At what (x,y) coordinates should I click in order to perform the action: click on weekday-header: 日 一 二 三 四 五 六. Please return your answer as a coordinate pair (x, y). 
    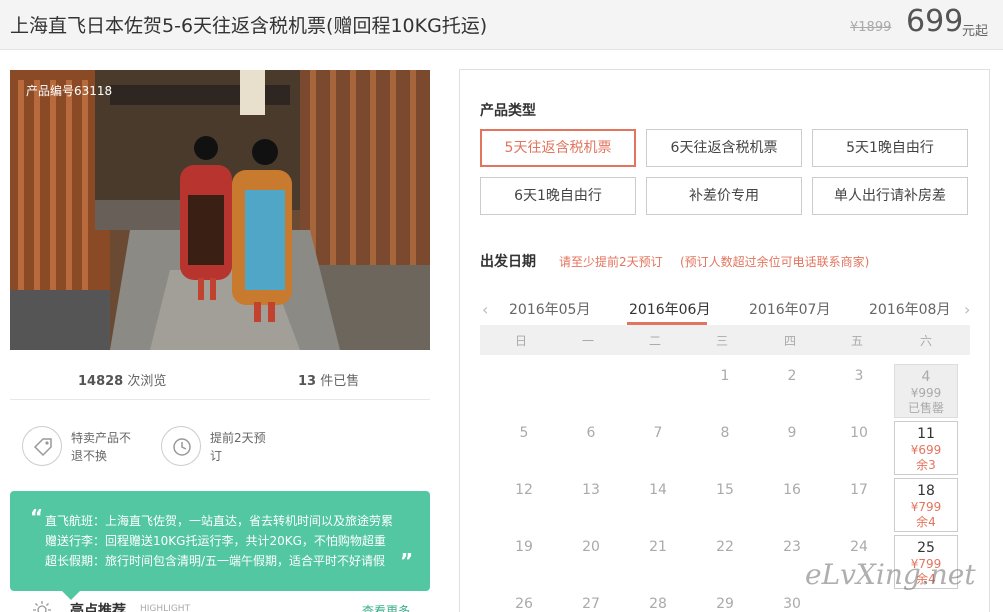
    Looking at the image, I should click on (725, 340).